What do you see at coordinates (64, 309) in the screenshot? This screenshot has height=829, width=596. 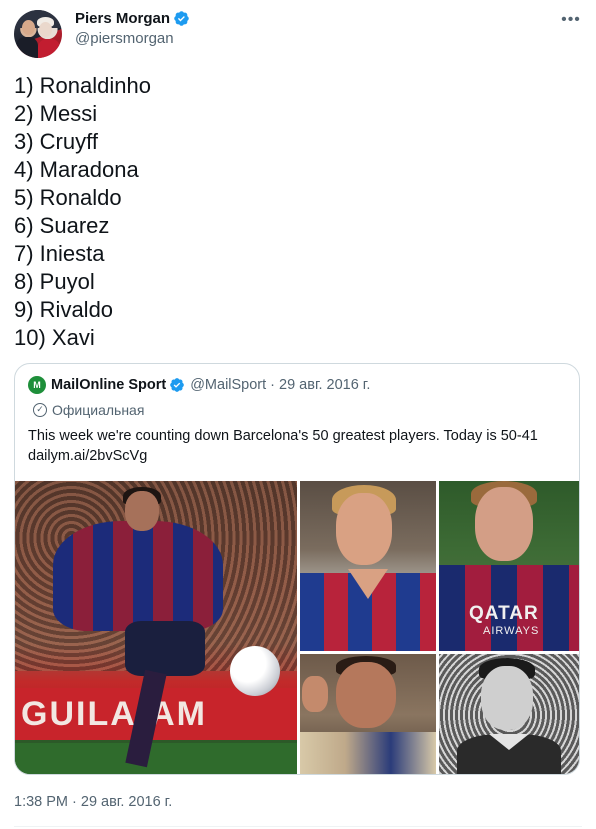 I see `tweet-line: 9) Rivaldo` at bounding box center [64, 309].